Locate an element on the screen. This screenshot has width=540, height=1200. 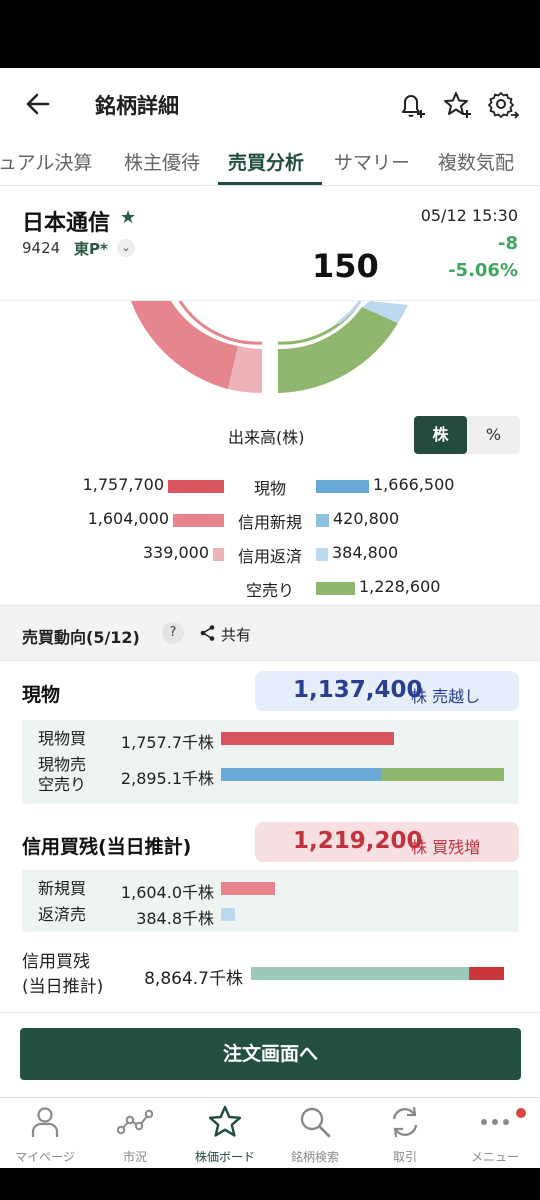
market-chart-icon is located at coordinates (135, 1122).